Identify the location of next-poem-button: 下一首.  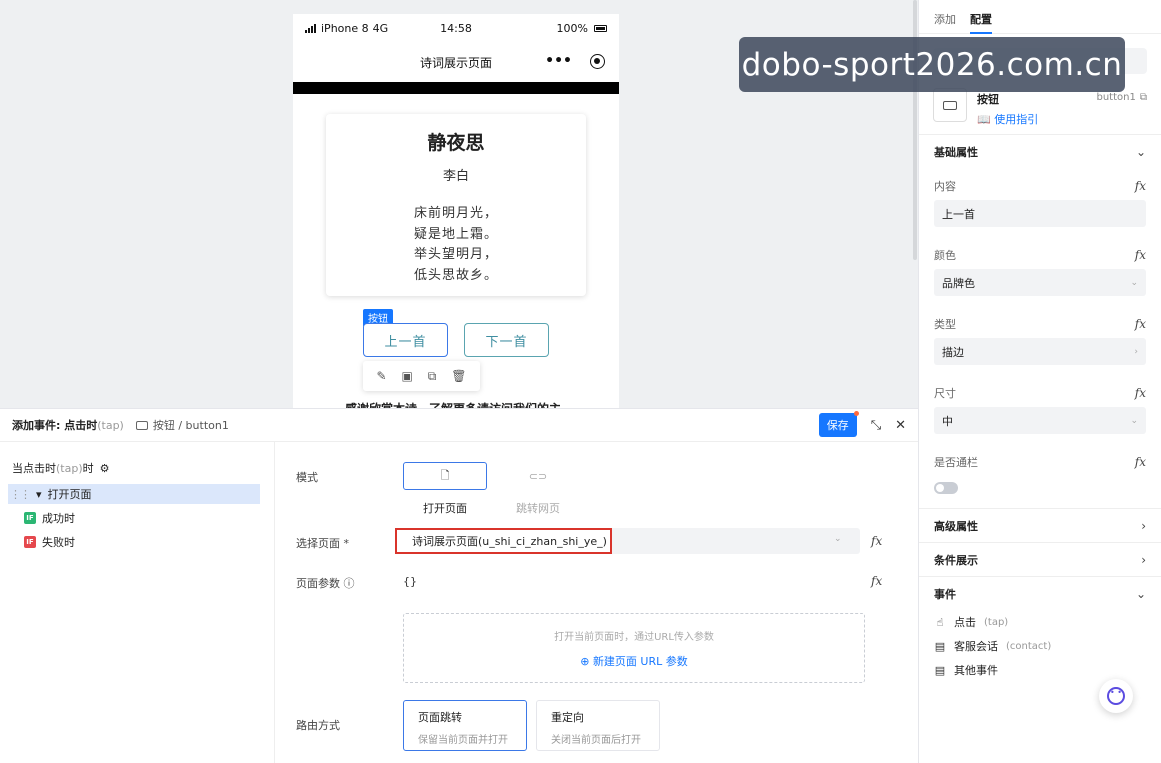
(506, 340).